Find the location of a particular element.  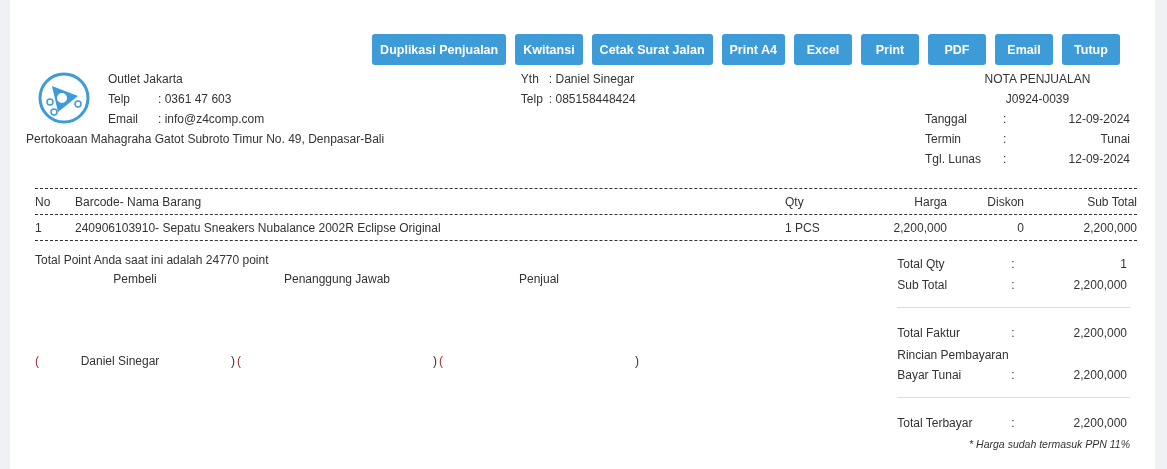

summary-label: Sub Total is located at coordinates (923, 284).